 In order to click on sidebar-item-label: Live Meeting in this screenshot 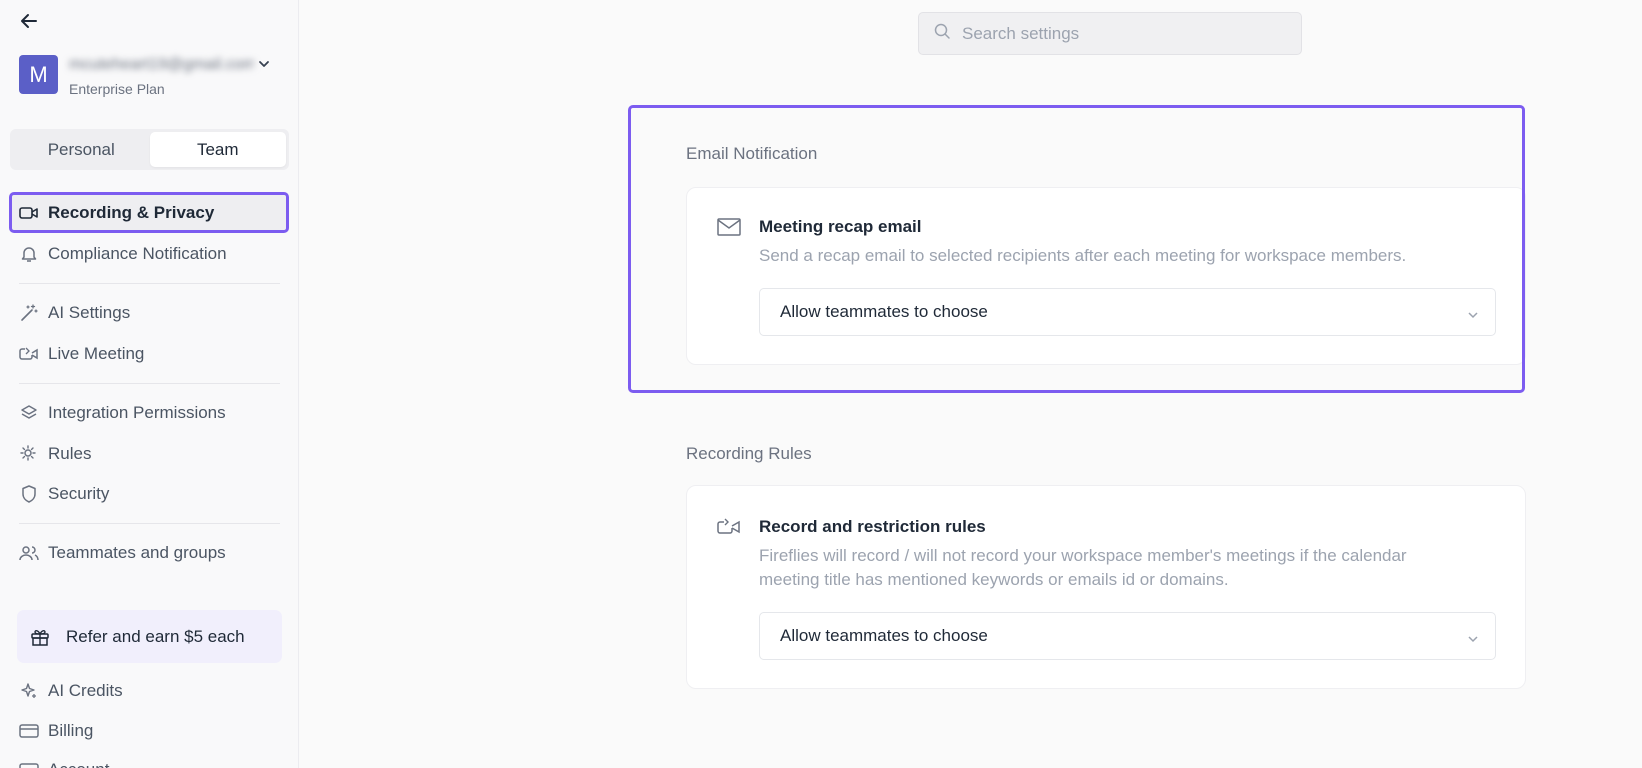, I will do `click(96, 353)`.